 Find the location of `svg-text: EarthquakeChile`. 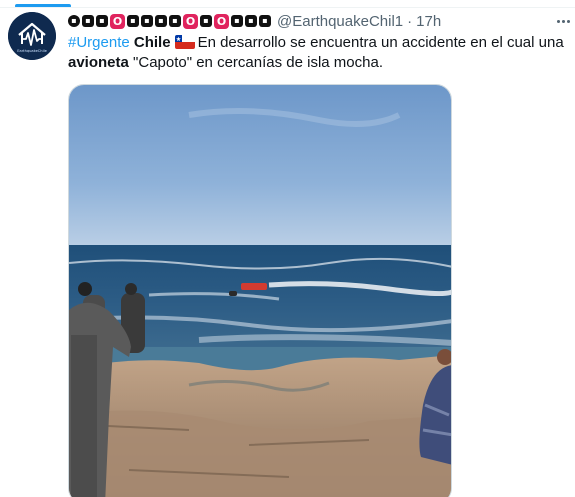

svg-text: EarthquakeChile is located at coordinates (32, 51).